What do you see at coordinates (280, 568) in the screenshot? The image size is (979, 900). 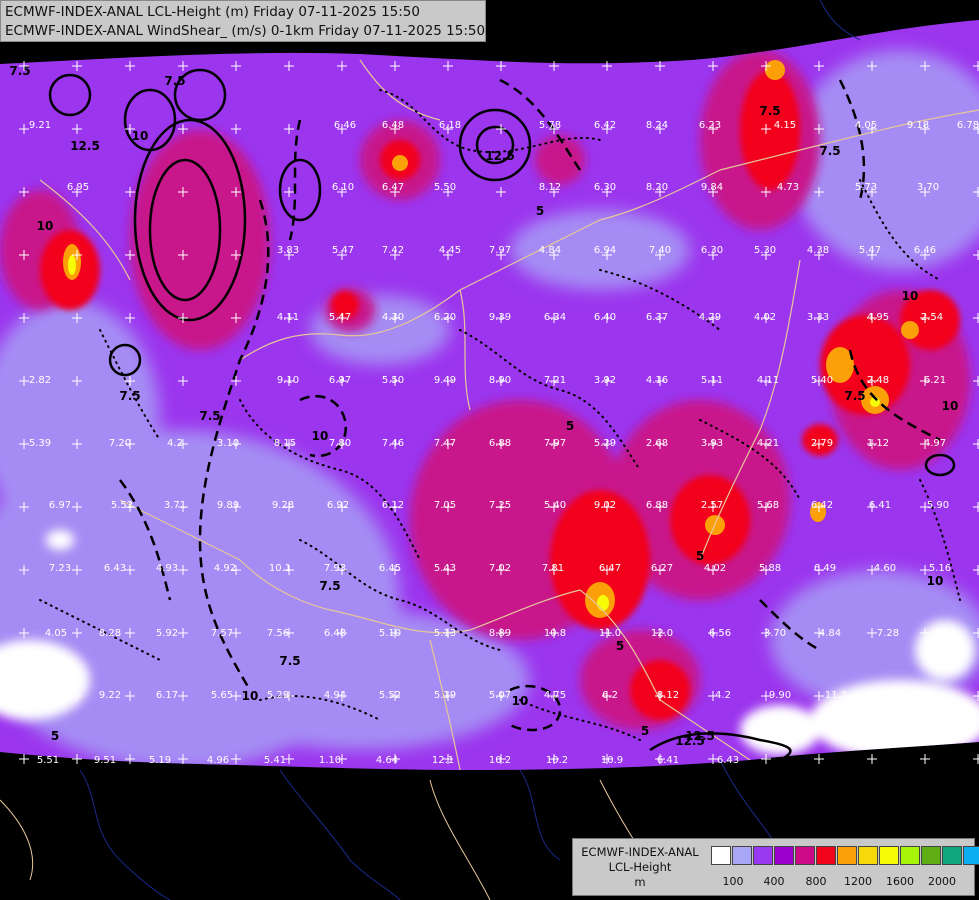 I see `station-value-label: 10.1` at bounding box center [280, 568].